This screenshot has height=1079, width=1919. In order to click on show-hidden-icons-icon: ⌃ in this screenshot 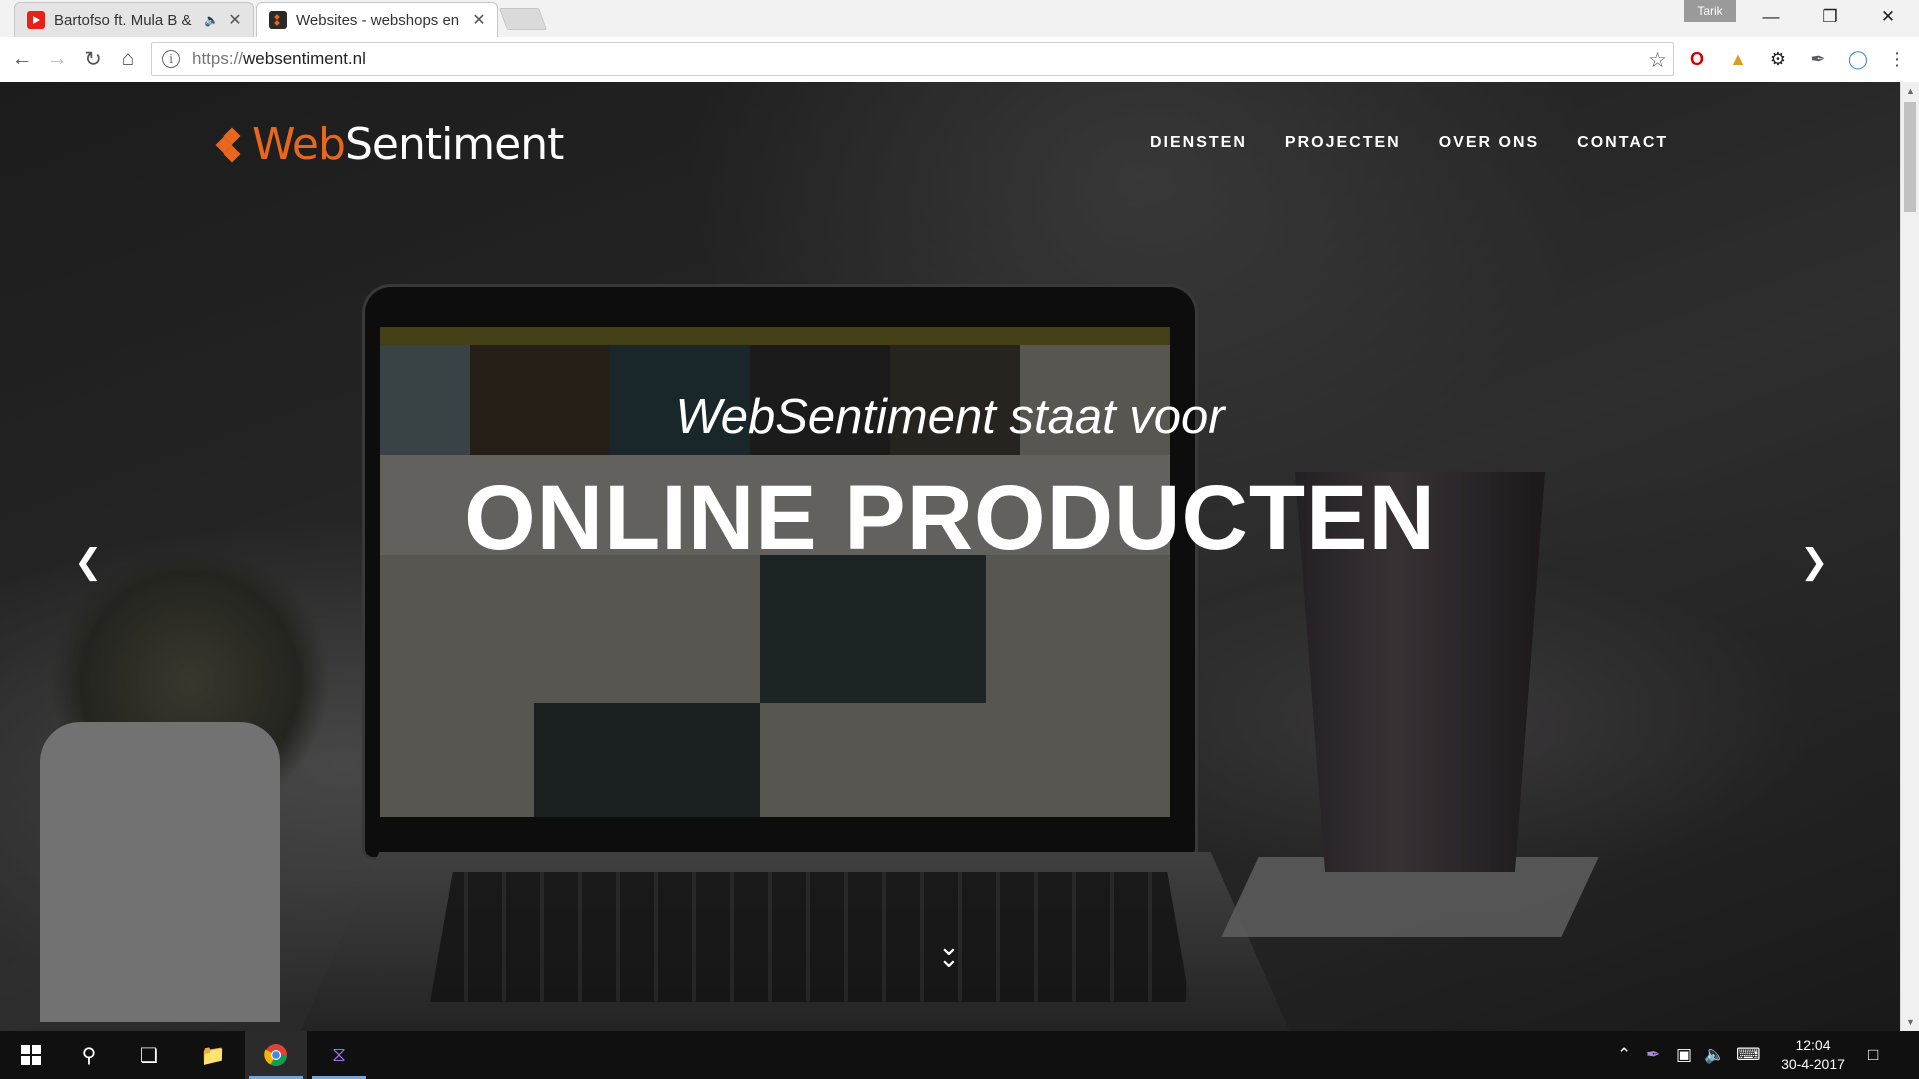, I will do `click(1624, 1055)`.